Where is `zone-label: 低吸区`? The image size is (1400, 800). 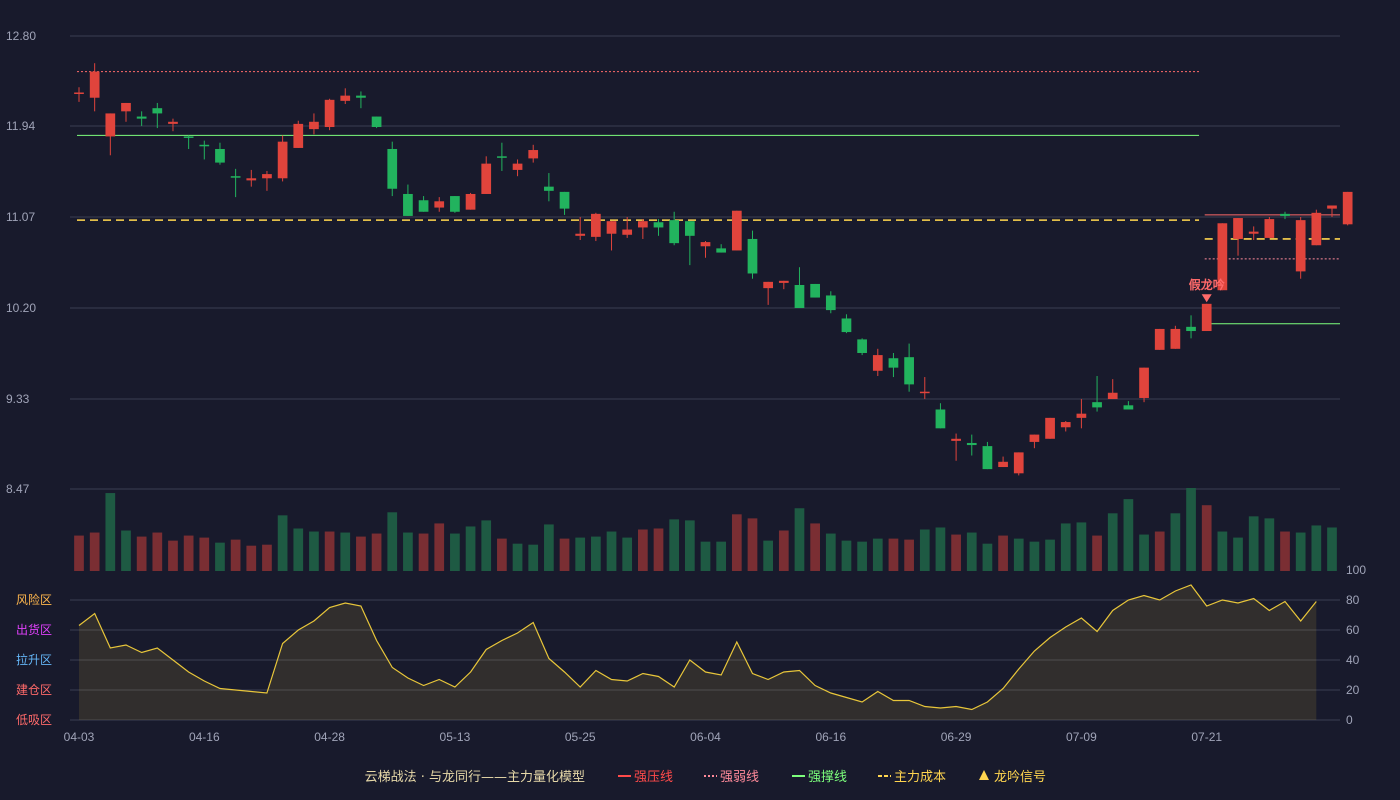 zone-label: 低吸区 is located at coordinates (34, 720).